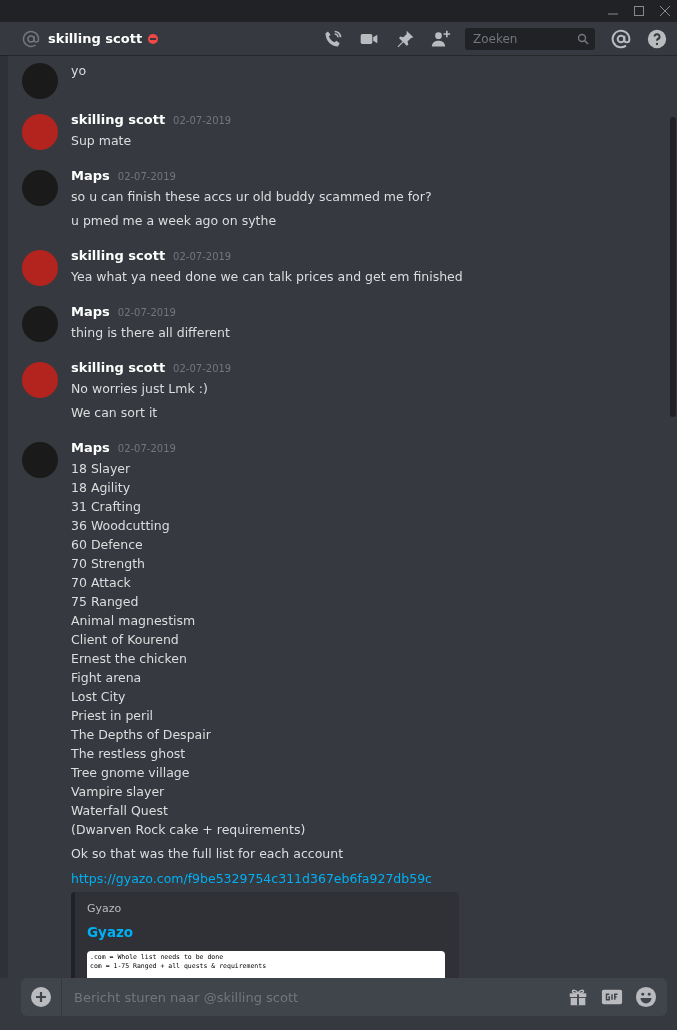 This screenshot has height=1030, width=677. What do you see at coordinates (673, 267) in the screenshot?
I see `scrollbar-thumb` at bounding box center [673, 267].